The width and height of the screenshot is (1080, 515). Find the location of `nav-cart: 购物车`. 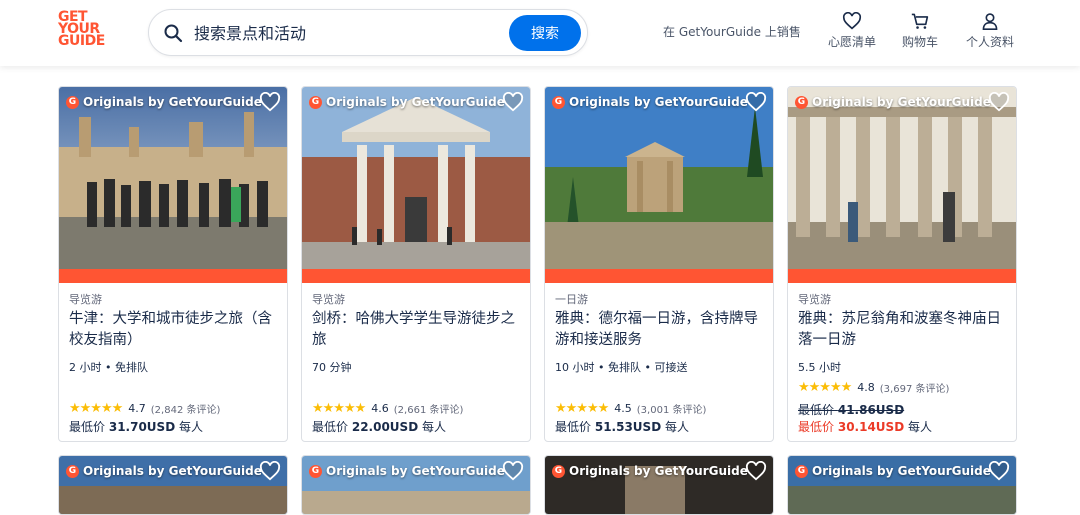

nav-cart: 购物车 is located at coordinates (920, 31).